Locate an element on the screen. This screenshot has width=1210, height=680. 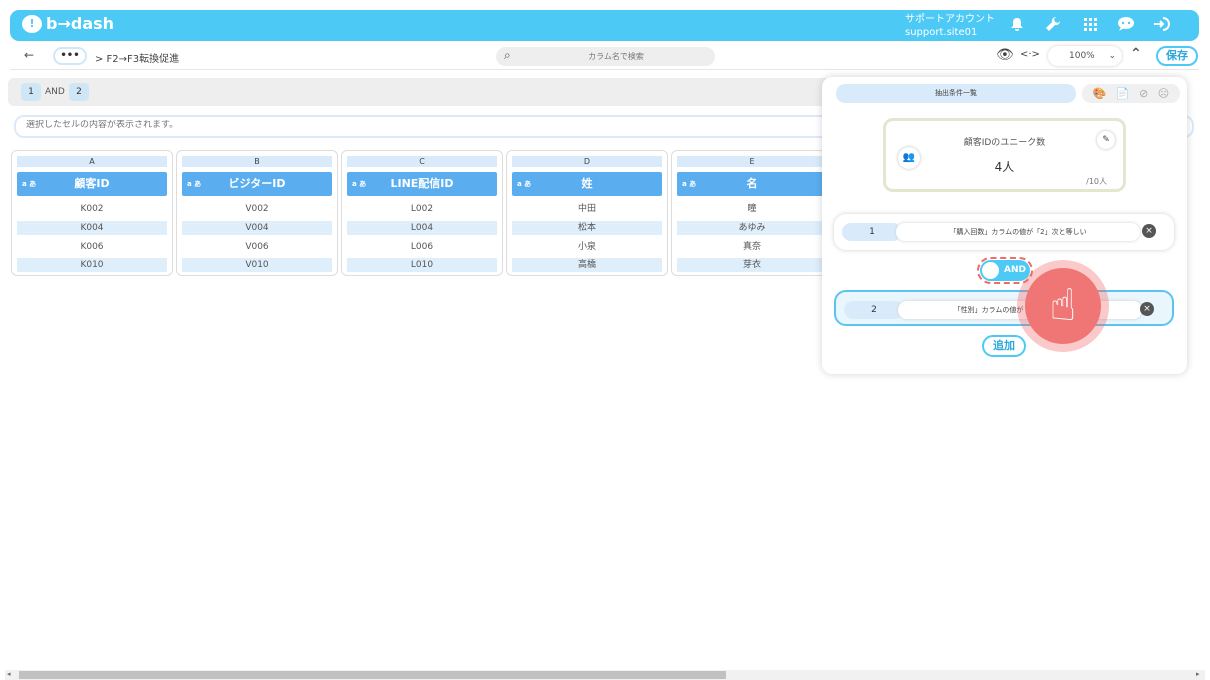
column-d: Da あ 姓中田松本小泉高橋 is located at coordinates (587, 213).